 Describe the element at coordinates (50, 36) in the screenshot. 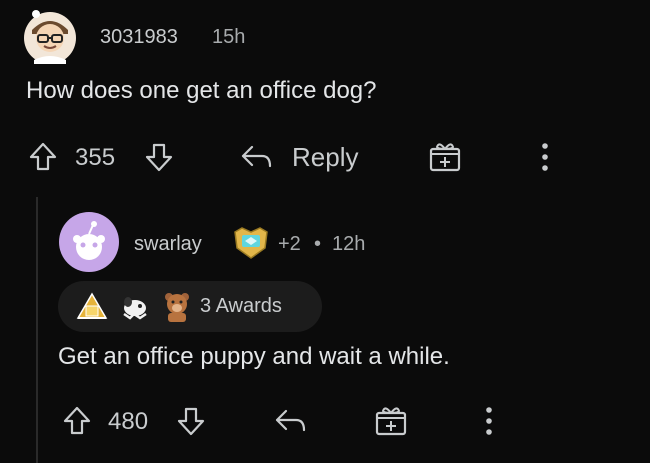

I see `parent-avatar` at that location.